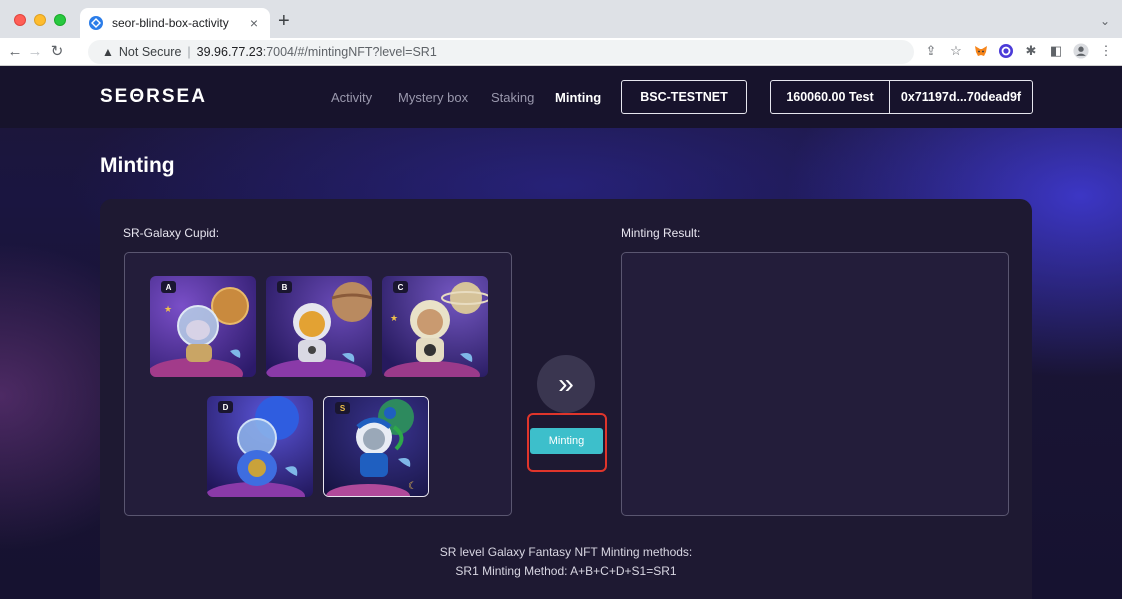 The height and width of the screenshot is (599, 1122). Describe the element at coordinates (57, 52) in the screenshot. I see `reload-icon: ↻` at that location.